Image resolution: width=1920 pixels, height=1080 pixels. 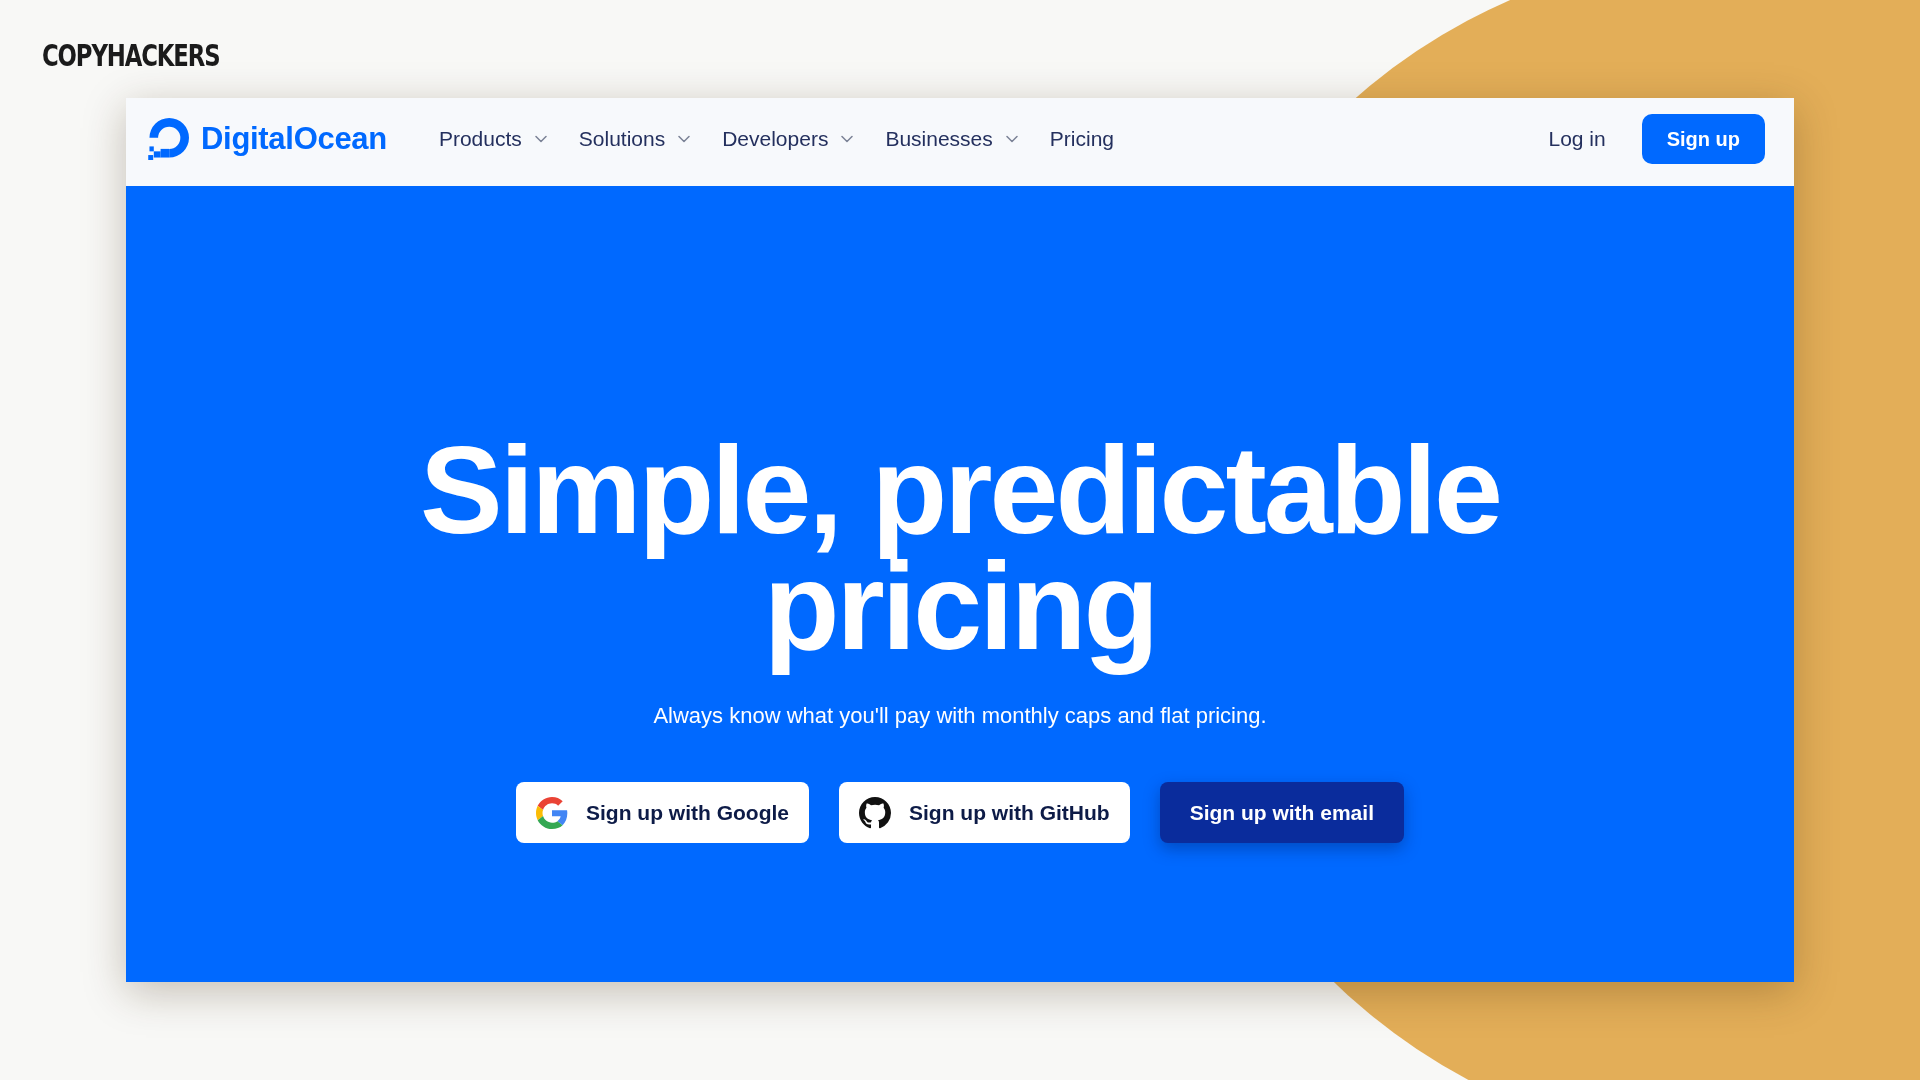 What do you see at coordinates (131, 56) in the screenshot?
I see `brand-wordmark: COPYHACKERS` at bounding box center [131, 56].